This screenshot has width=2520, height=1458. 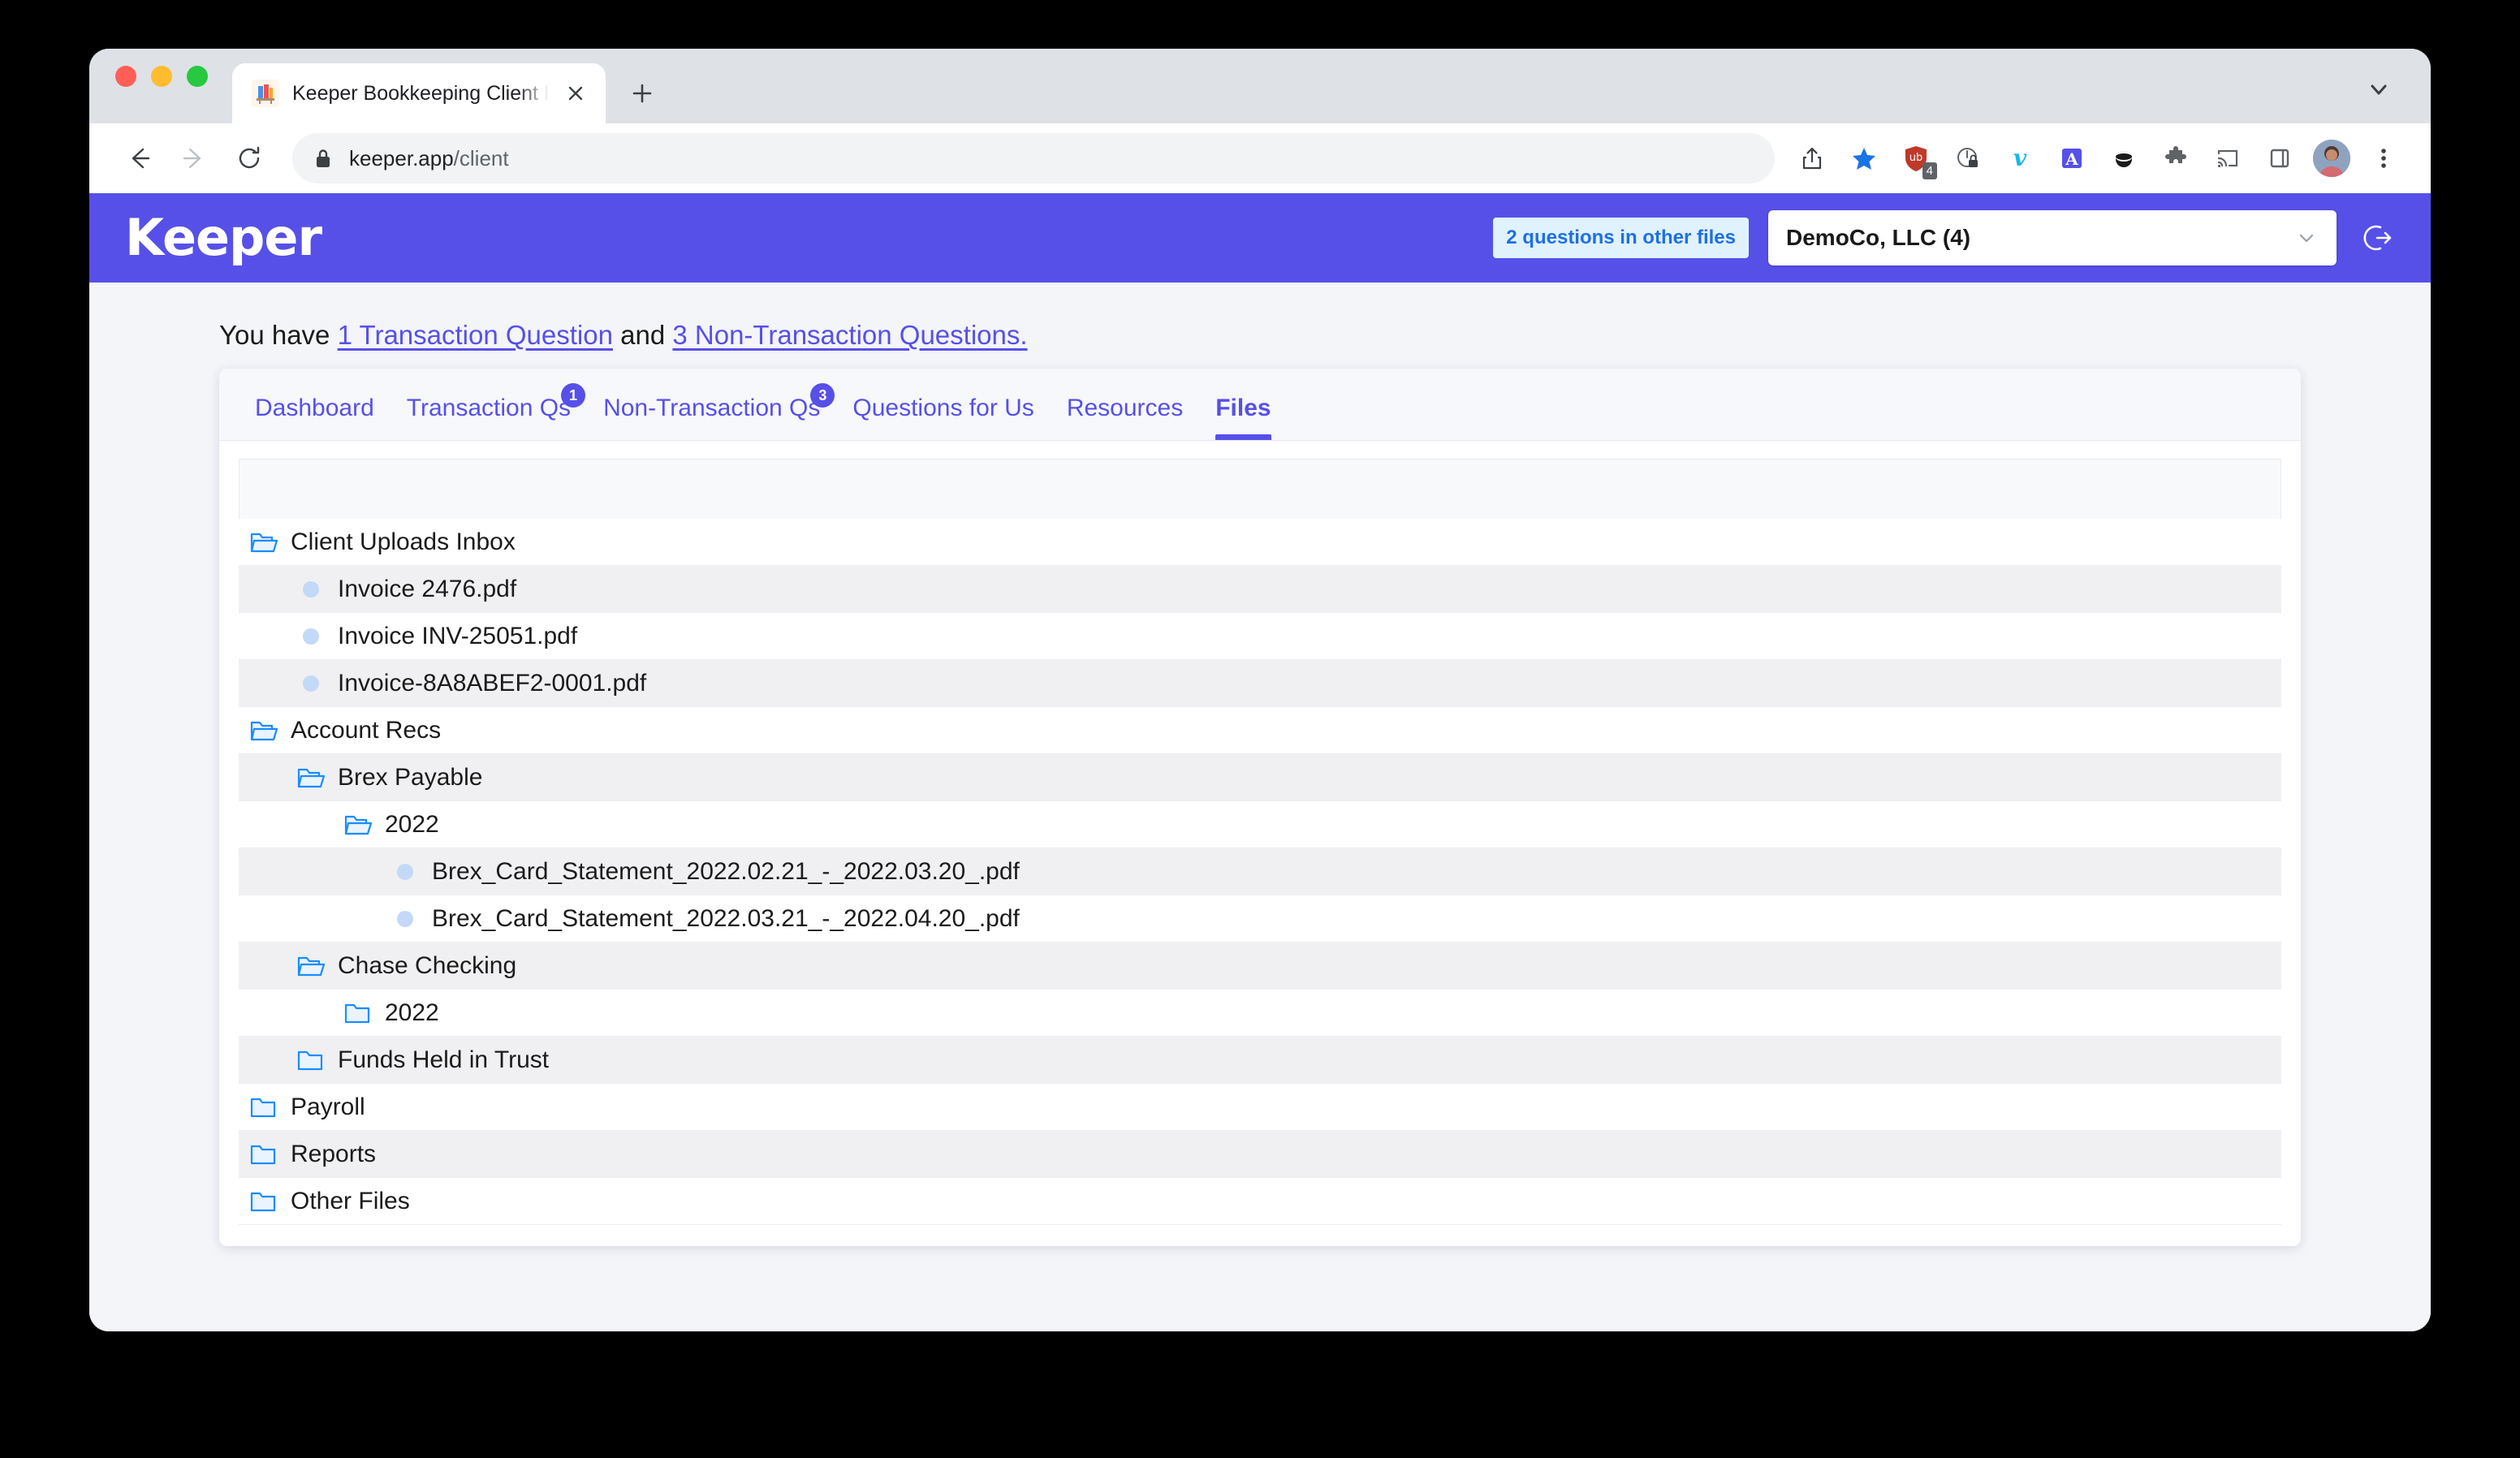 What do you see at coordinates (481, 157) in the screenshot?
I see `url-path: /client` at bounding box center [481, 157].